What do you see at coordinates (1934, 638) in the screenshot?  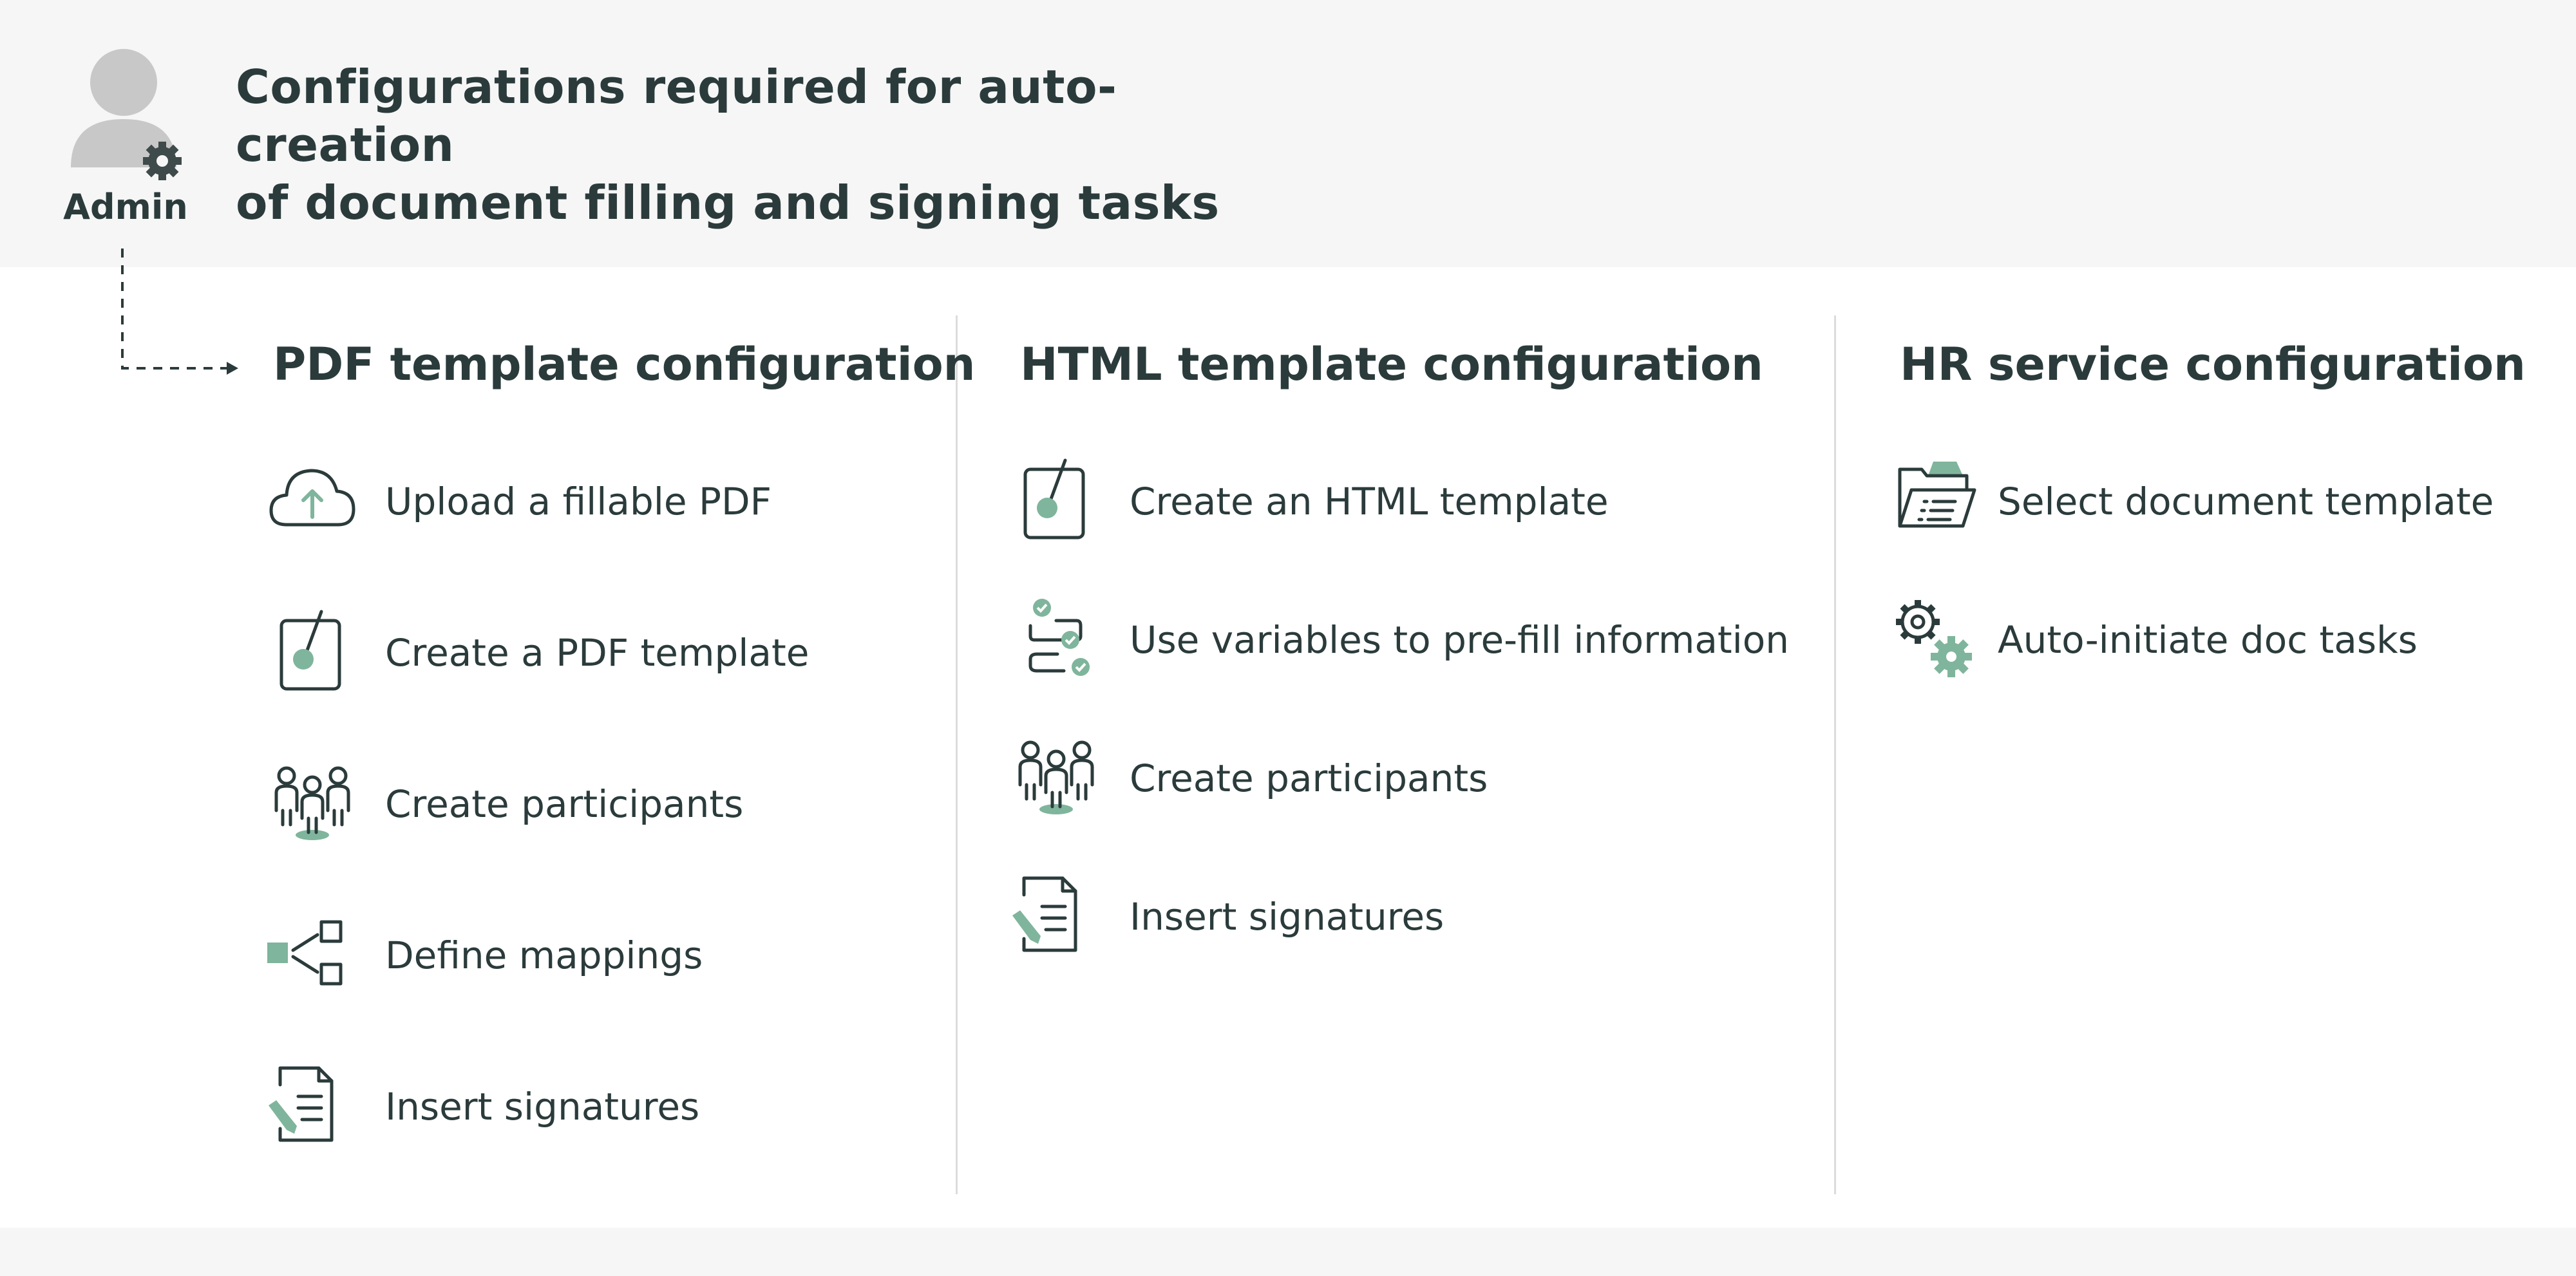 I see `gears-icon` at bounding box center [1934, 638].